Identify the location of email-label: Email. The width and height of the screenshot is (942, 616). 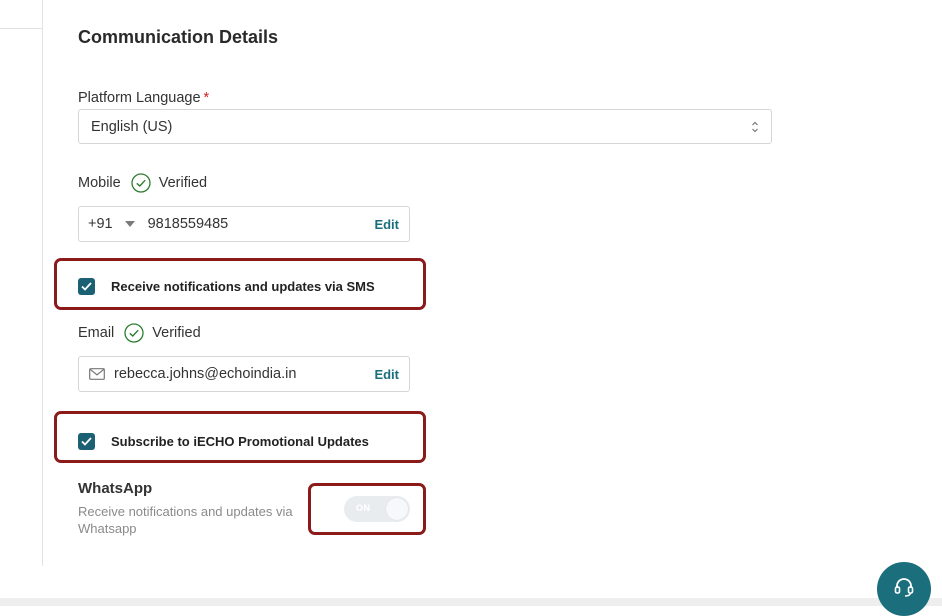
(96, 333).